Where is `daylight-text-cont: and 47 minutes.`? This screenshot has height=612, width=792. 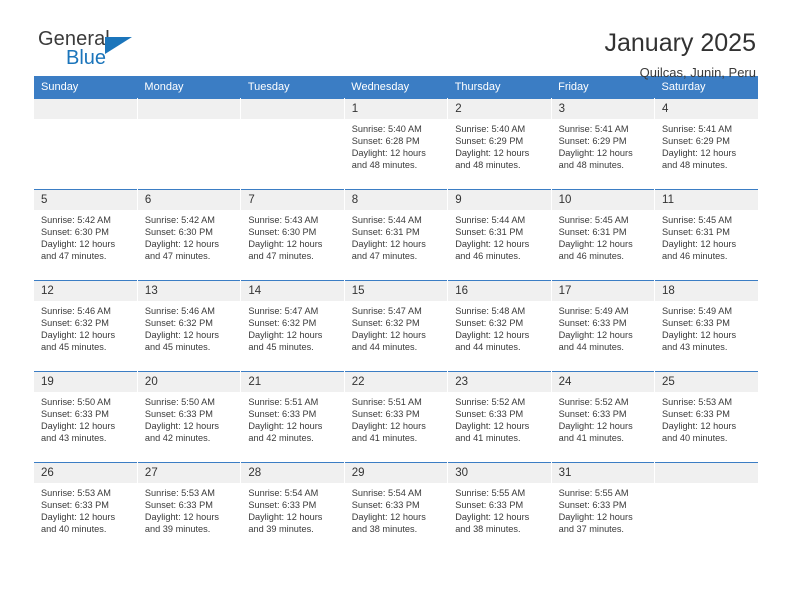 daylight-text-cont: and 47 minutes. is located at coordinates (177, 256).